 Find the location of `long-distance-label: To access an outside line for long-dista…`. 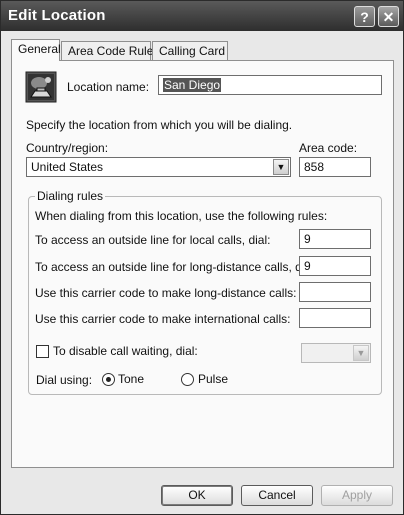

long-distance-label: To access an outside line for long-dista… is located at coordinates (176, 267).